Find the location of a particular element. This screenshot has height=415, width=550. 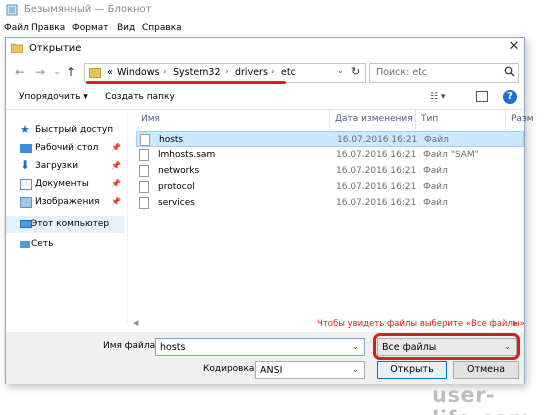

menu-view: Вид is located at coordinates (126, 28).